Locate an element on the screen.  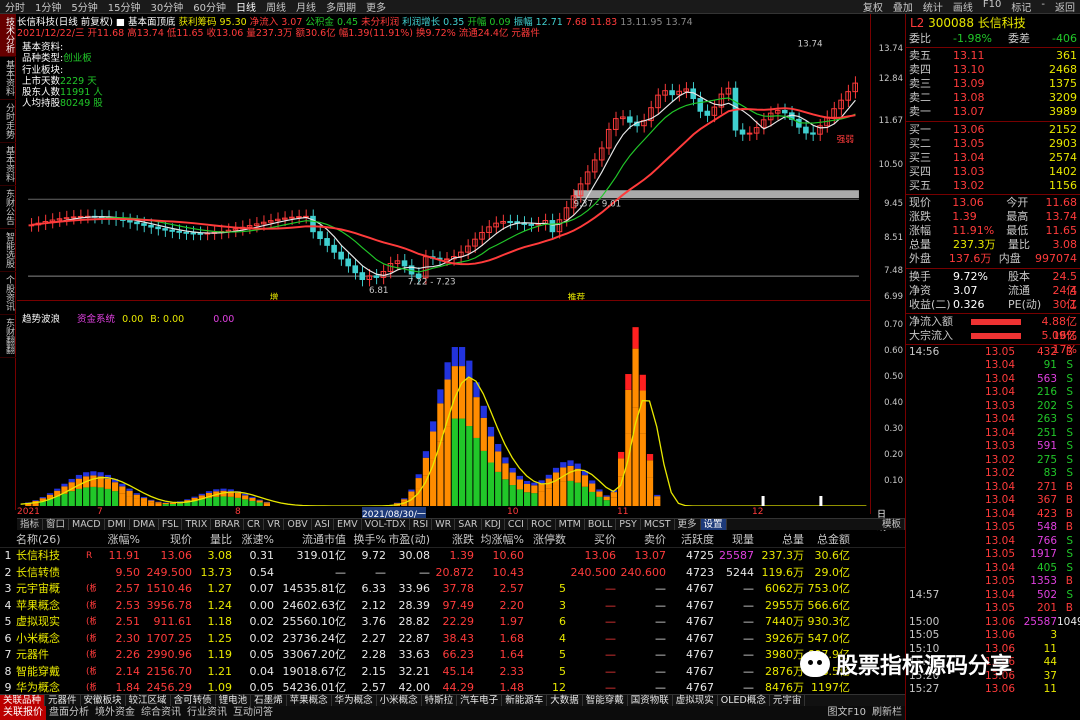
sector-tab-1: 元器件 is located at coordinates (63, 700).